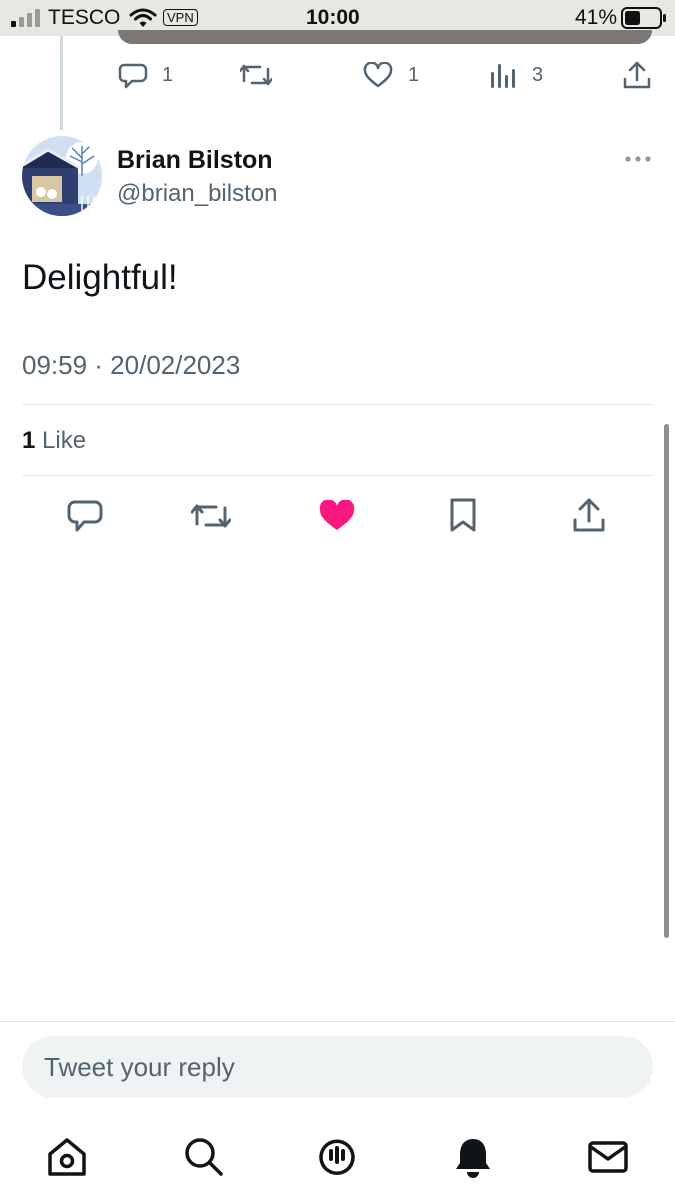  I want to click on reply-input: Tweet your reply, so click(337, 1067).